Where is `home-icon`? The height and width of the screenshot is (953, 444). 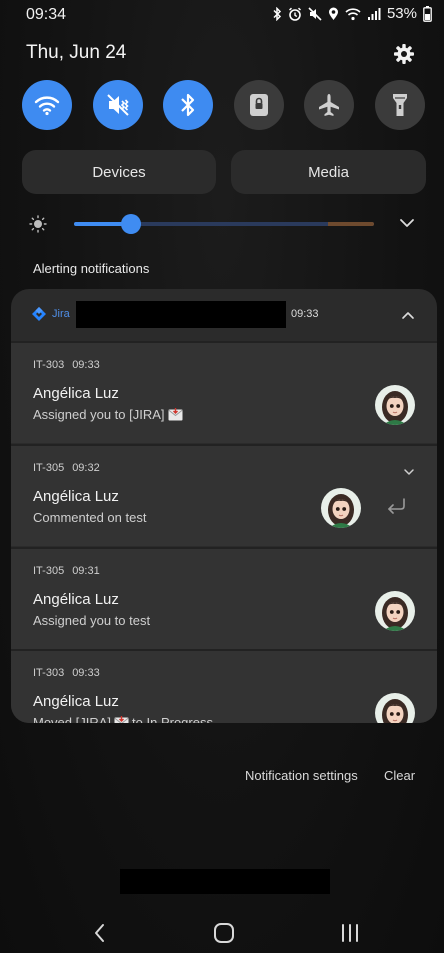
home-icon is located at coordinates (224, 933).